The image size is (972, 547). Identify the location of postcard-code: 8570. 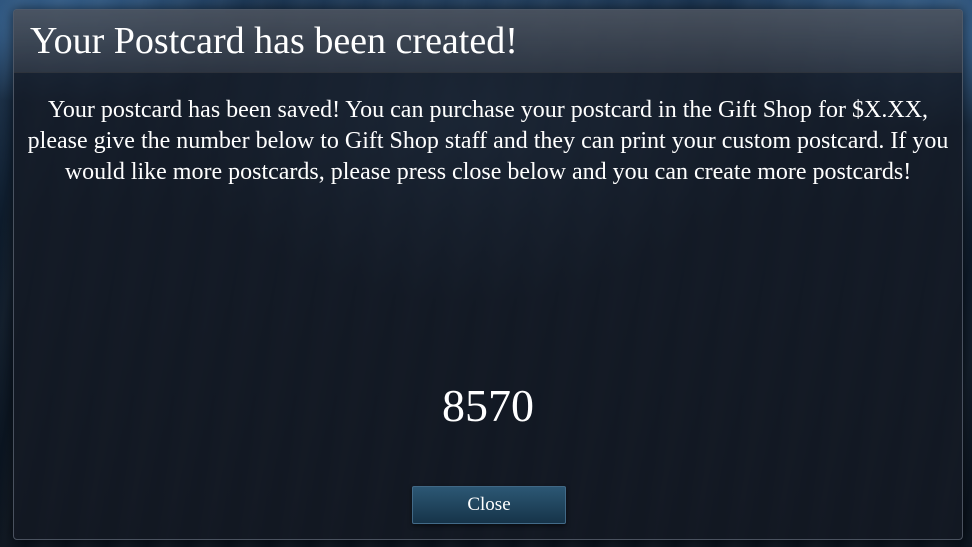
(488, 405).